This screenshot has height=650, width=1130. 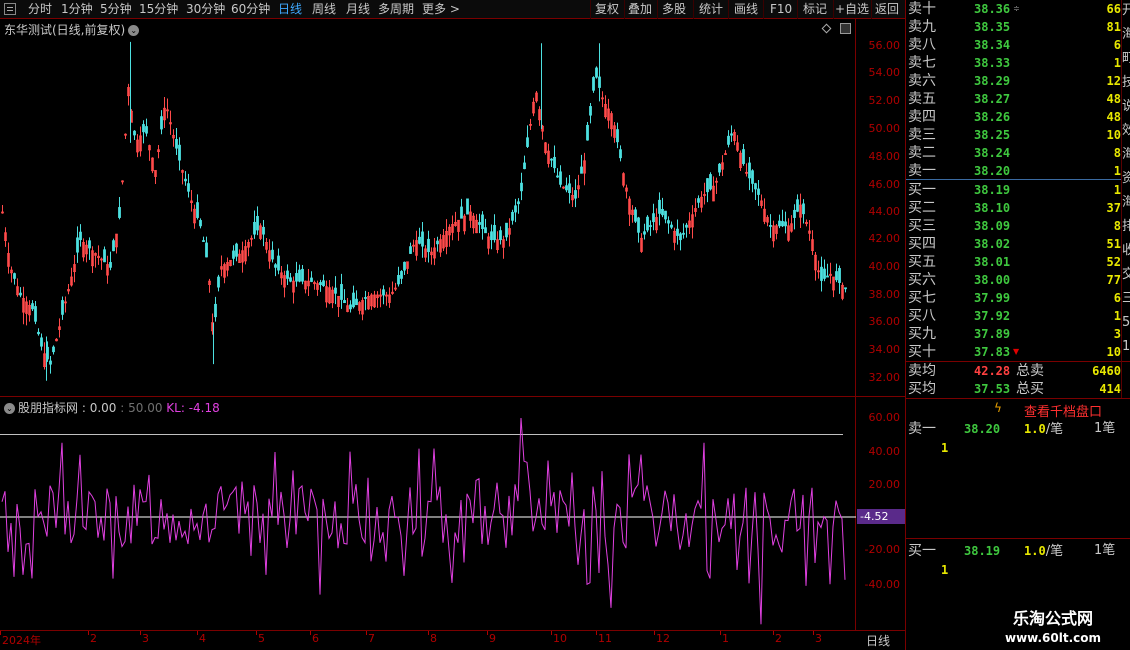 I want to click on sell-level-row: 卖二 38.24 8, so click(x=1013, y=153).